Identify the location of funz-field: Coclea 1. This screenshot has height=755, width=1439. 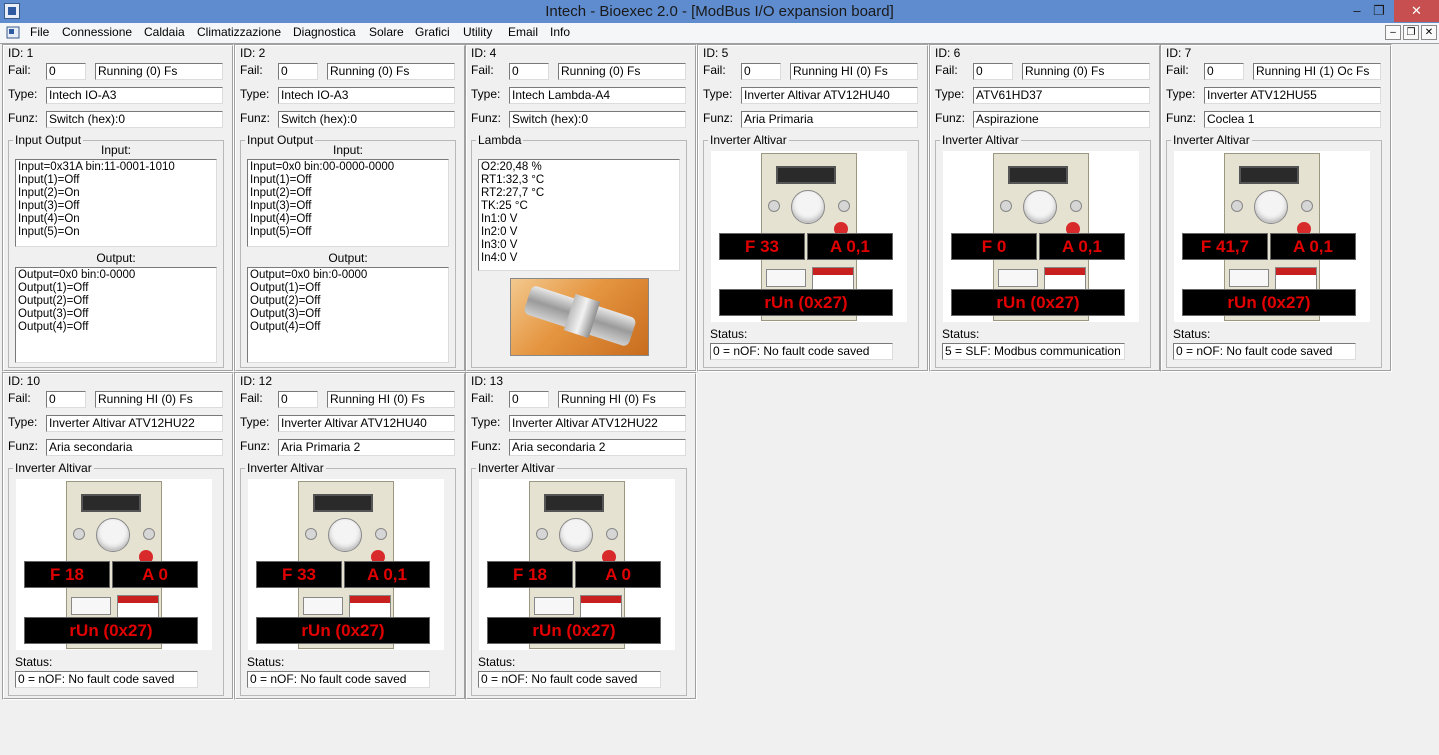
(1292, 119).